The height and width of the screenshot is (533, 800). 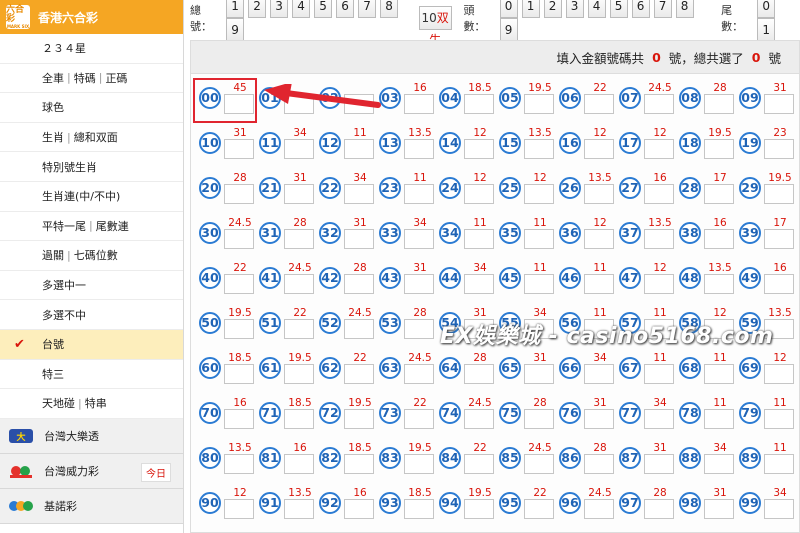 I want to click on total-button-7: 7, so click(x=367, y=9).